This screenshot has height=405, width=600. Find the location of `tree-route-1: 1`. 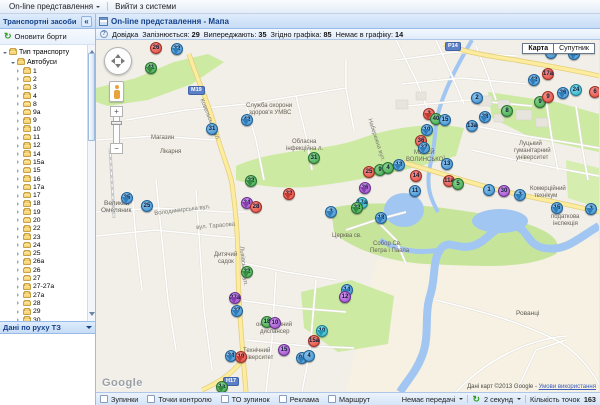

tree-route-1: 1 is located at coordinates (47, 71).